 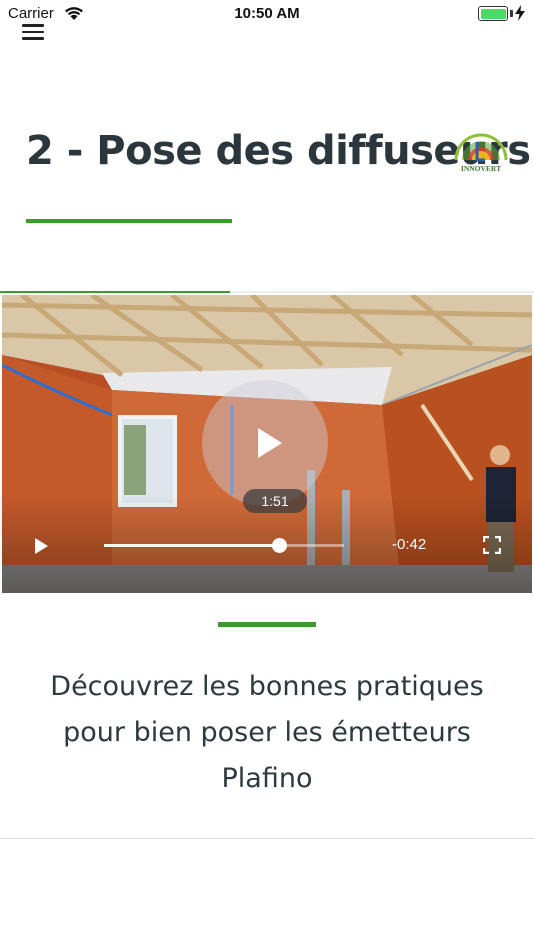 What do you see at coordinates (511, 13) in the screenshot?
I see `battery-nub` at bounding box center [511, 13].